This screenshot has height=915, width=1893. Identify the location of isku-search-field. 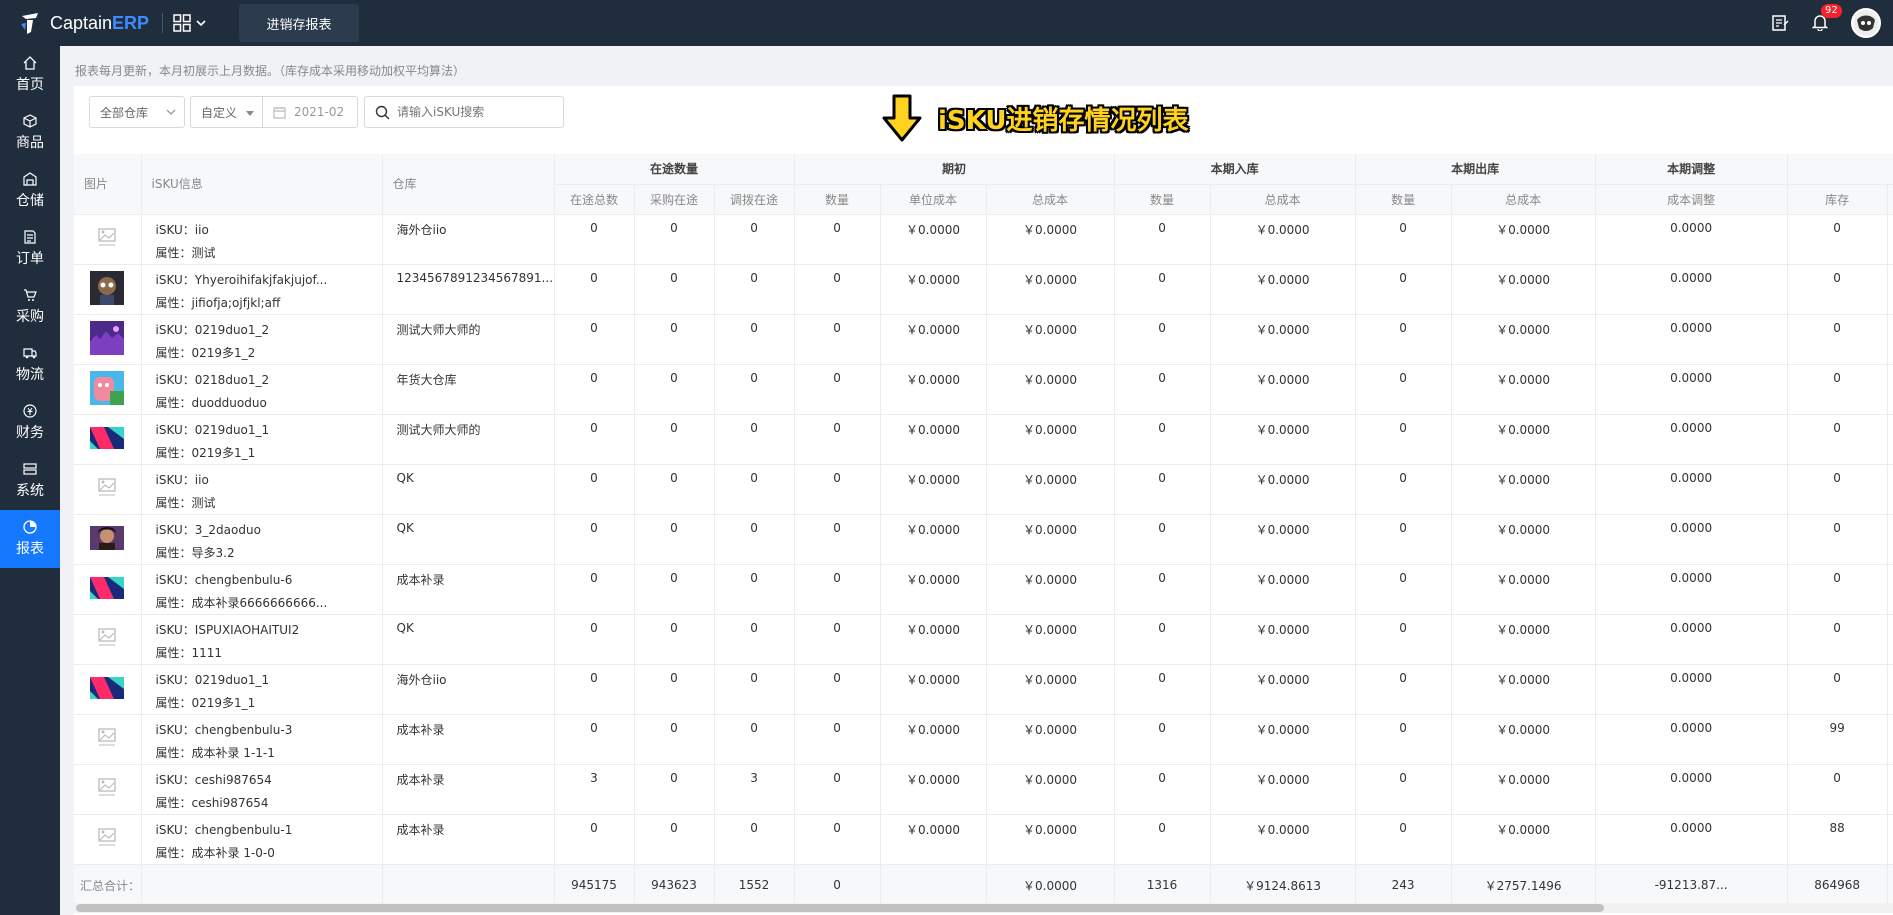
(464, 112).